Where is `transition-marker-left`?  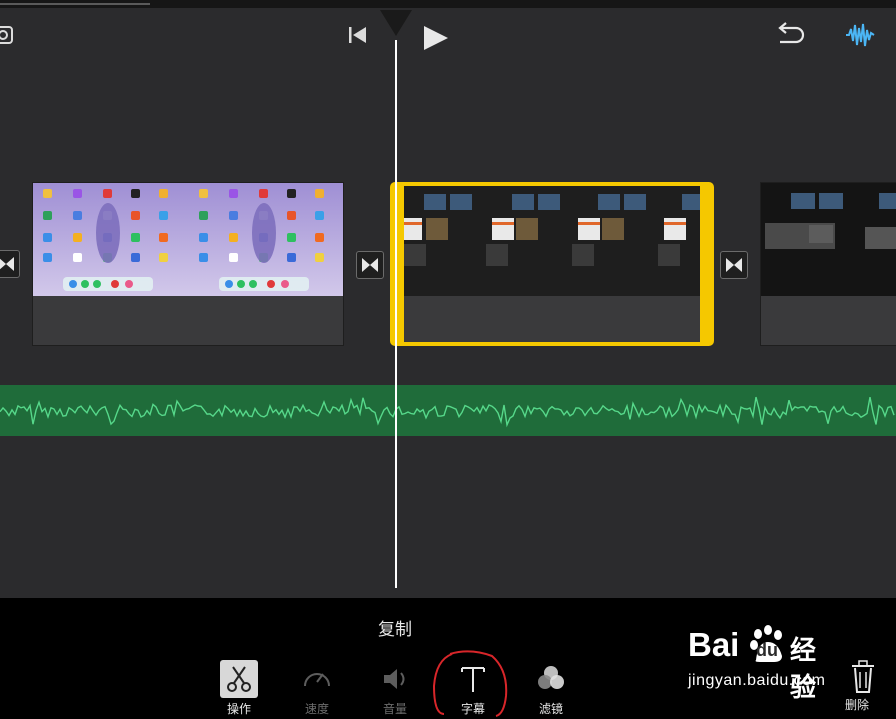
transition-marker-left is located at coordinates (10, 264).